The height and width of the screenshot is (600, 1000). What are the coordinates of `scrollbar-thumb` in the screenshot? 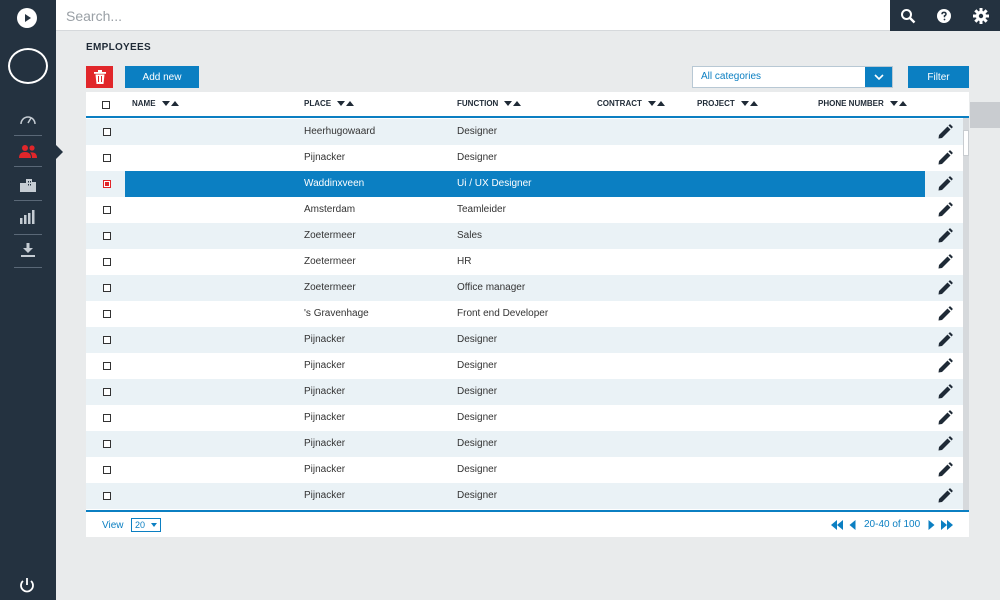 It's located at (966, 143).